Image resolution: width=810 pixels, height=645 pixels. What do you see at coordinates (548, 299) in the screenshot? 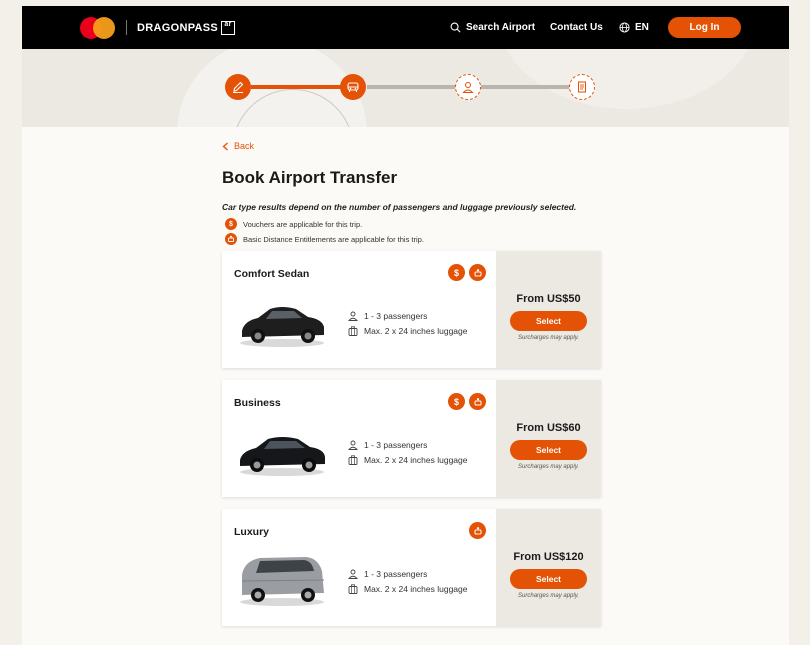
I see `car-price: From US$50` at bounding box center [548, 299].